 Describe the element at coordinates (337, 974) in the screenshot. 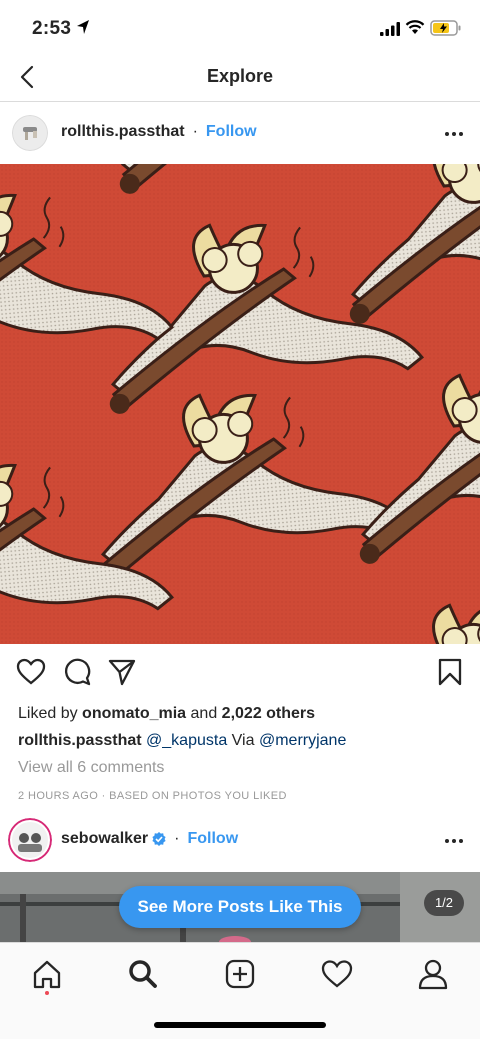

I see `activity-heart-icon` at that location.